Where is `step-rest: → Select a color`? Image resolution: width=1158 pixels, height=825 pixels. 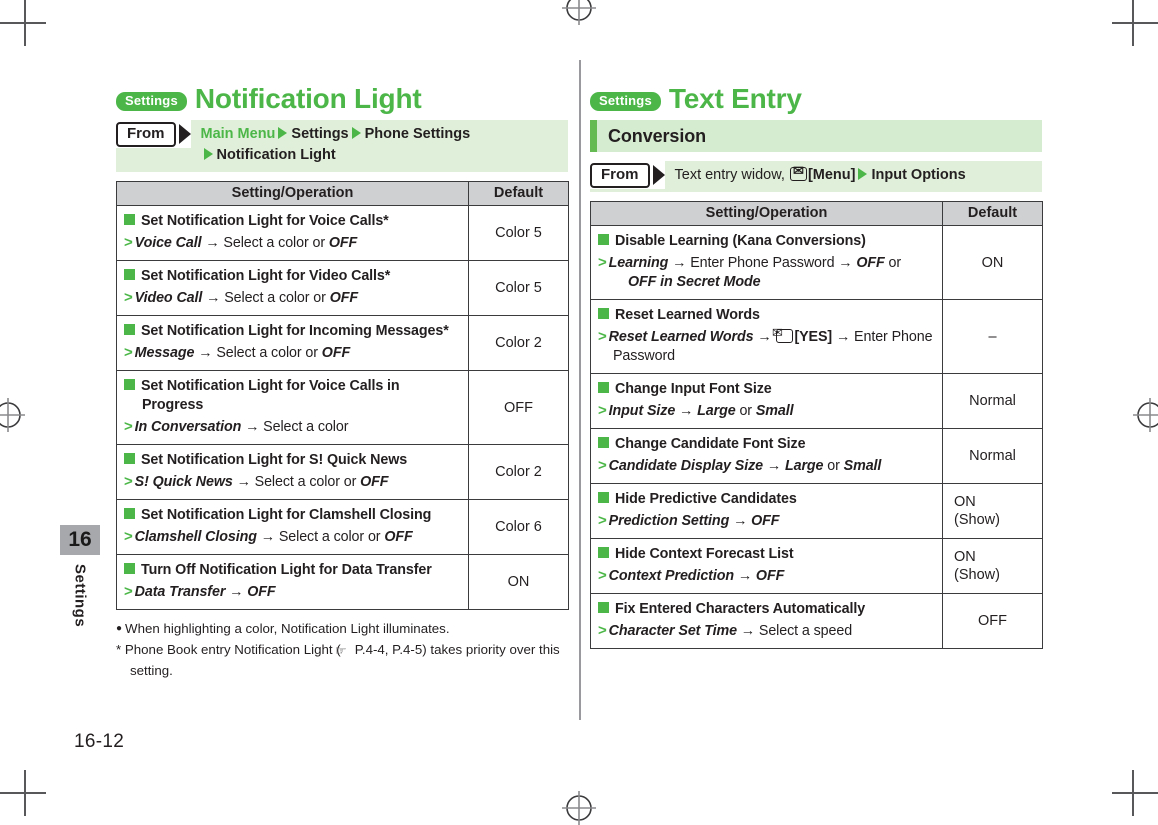 step-rest: → Select a color is located at coordinates (295, 427).